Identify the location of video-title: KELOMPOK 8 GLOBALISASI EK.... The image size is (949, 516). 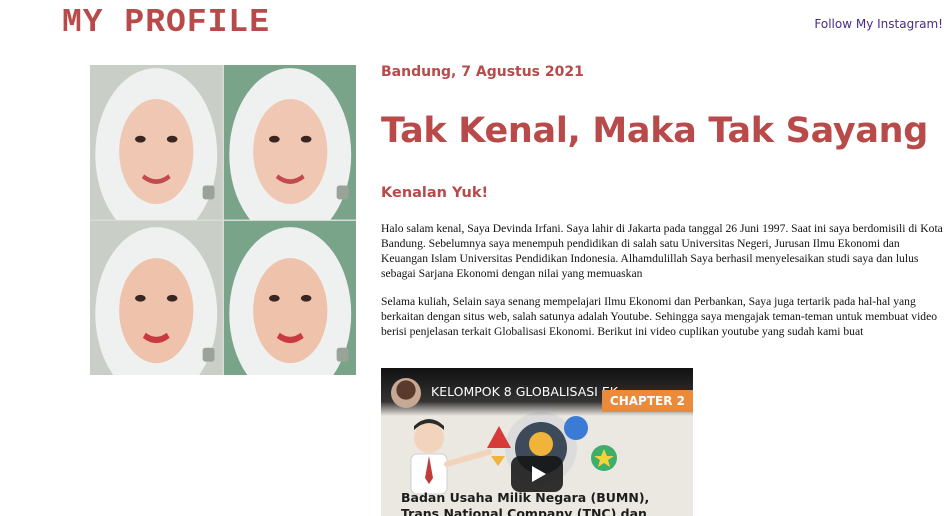
(530, 391).